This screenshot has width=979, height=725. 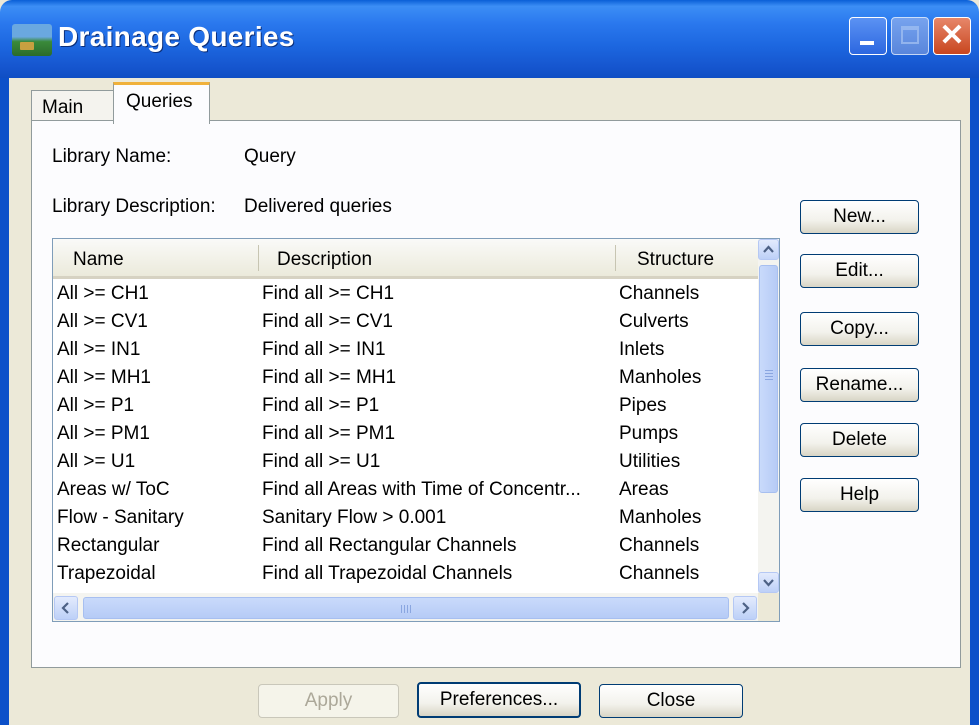 I want to click on vertical-scrollbar, so click(x=768, y=416).